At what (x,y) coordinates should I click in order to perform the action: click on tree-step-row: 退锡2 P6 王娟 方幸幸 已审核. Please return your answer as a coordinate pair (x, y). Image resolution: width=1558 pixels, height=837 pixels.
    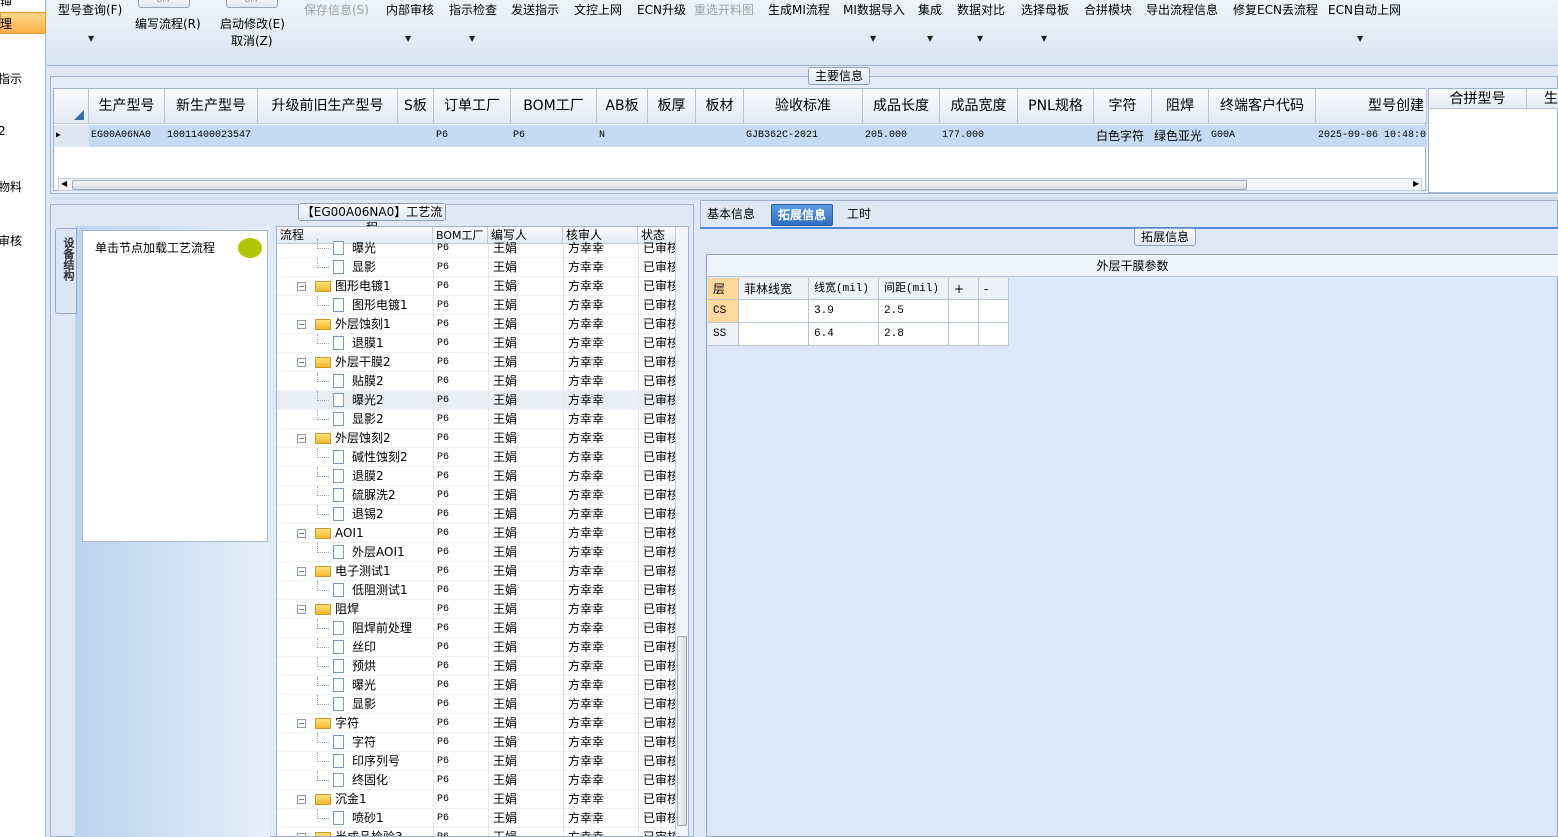
    Looking at the image, I should click on (477, 514).